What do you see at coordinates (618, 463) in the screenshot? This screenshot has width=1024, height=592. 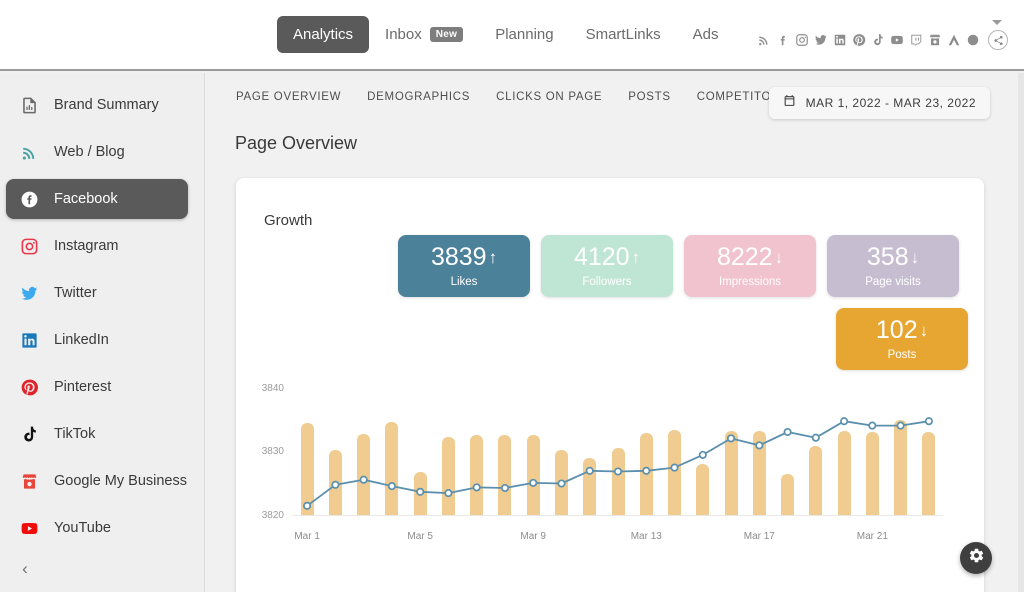 I see `chart-line-path` at bounding box center [618, 463].